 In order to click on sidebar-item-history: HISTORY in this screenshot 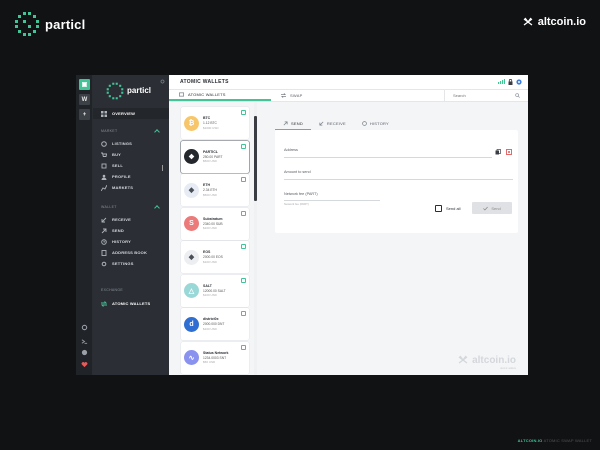, I will do `click(131, 241)`.